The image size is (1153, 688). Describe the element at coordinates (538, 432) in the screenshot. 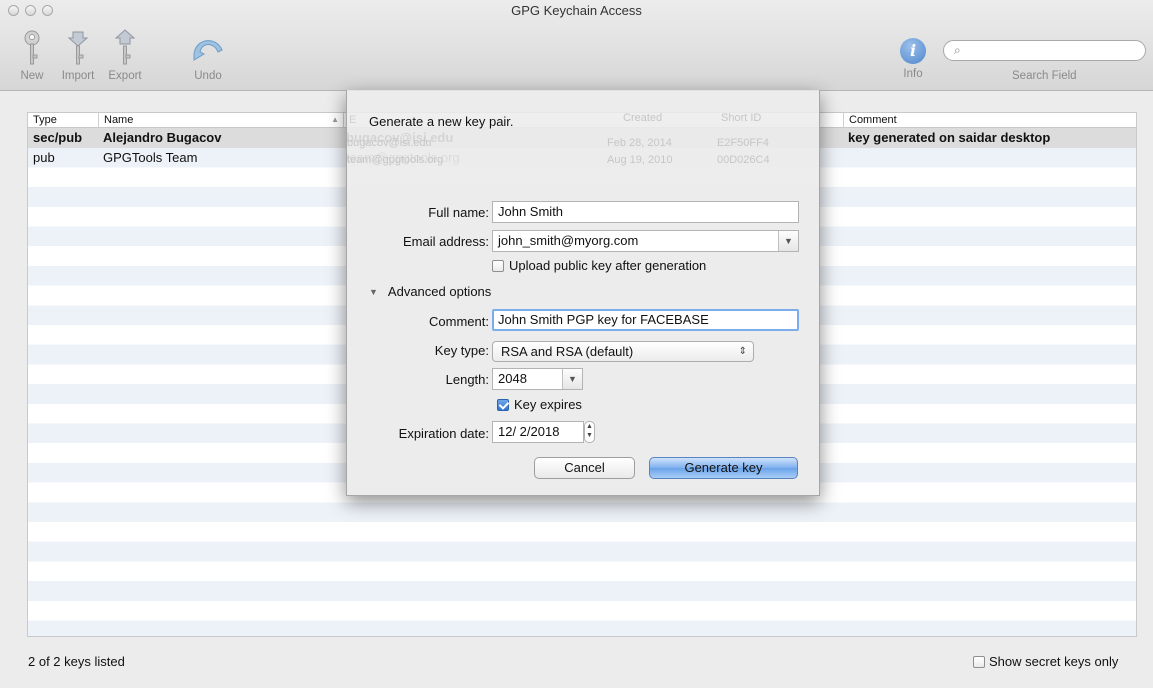

I see `expiration-date-field: 12/ 2/2018` at that location.